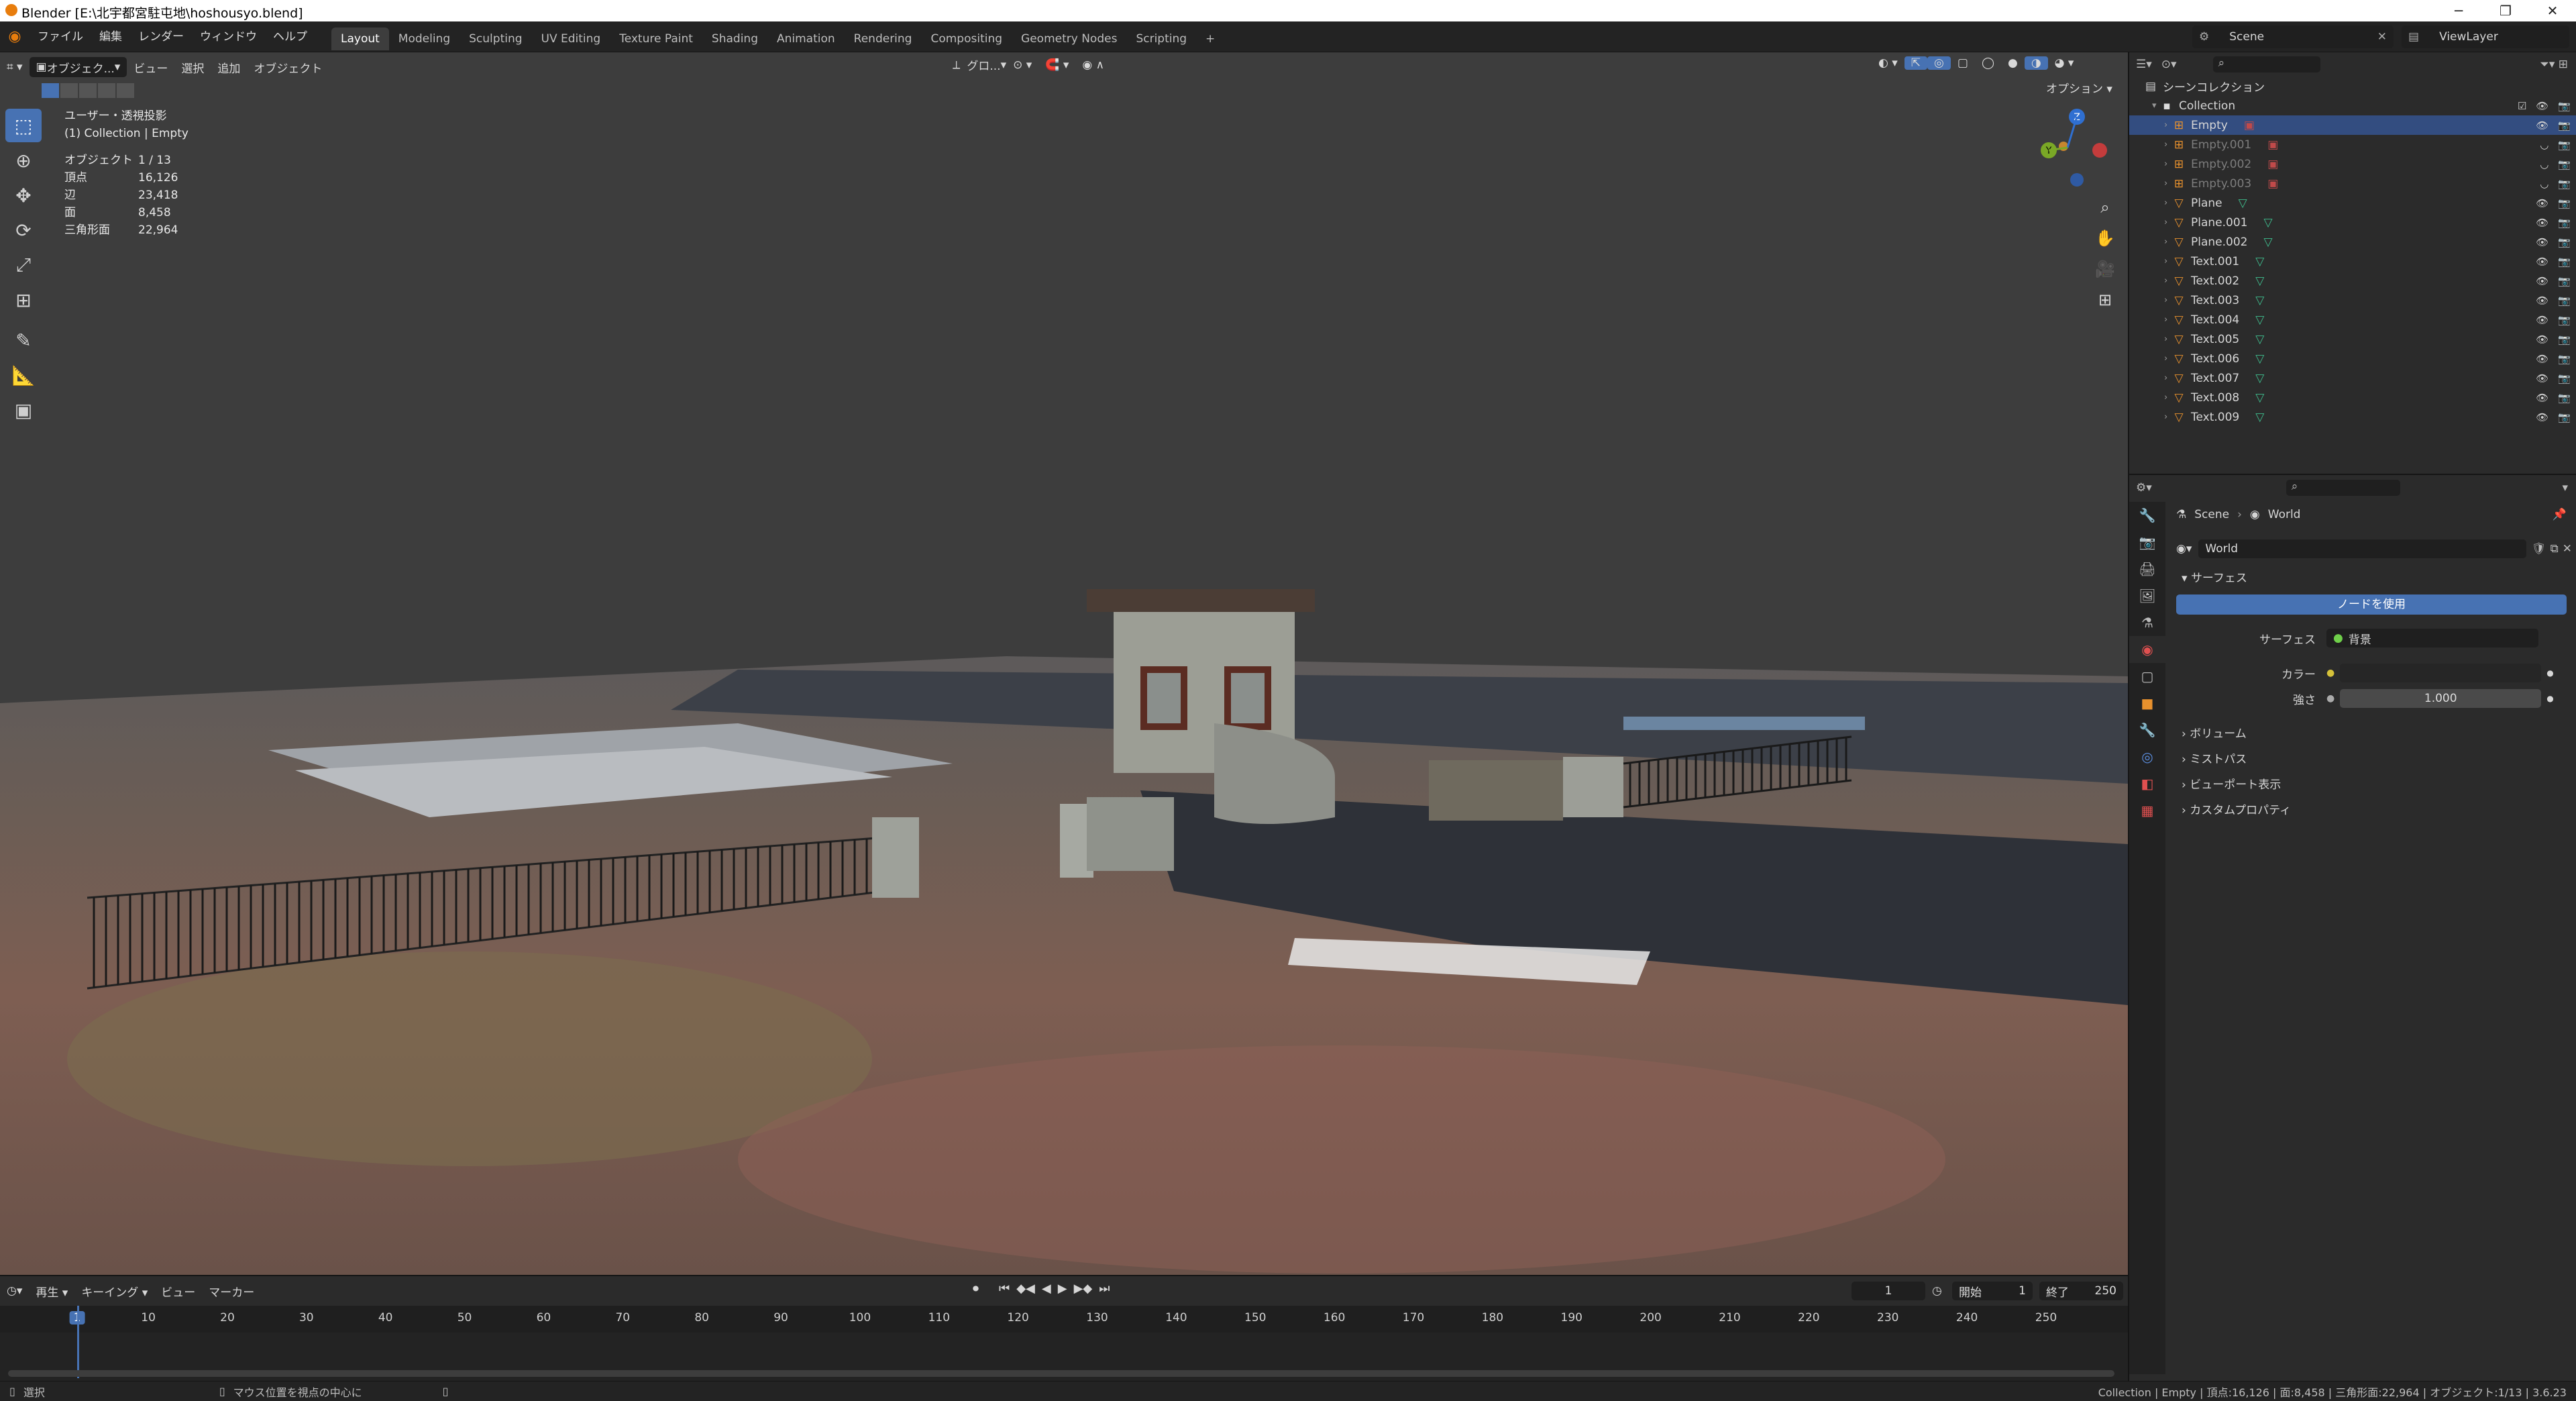  I want to click on menu-select: 選択, so click(192, 67).